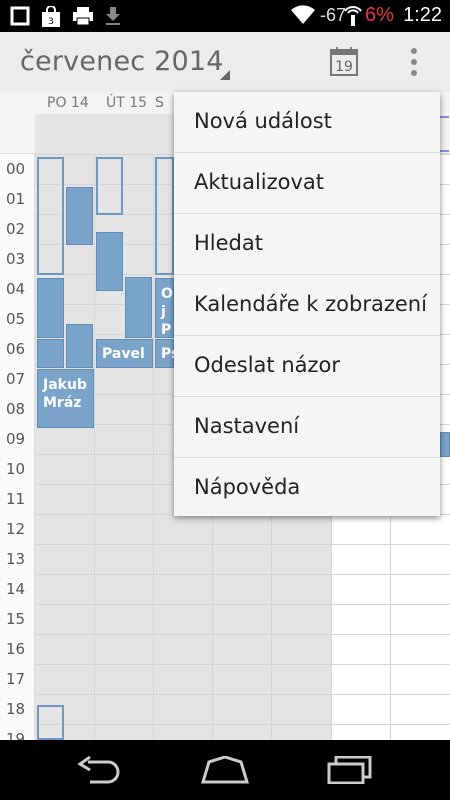 The image size is (450, 800). Describe the element at coordinates (225, 75) in the screenshot. I see `dropdown-arrow-icon` at that location.